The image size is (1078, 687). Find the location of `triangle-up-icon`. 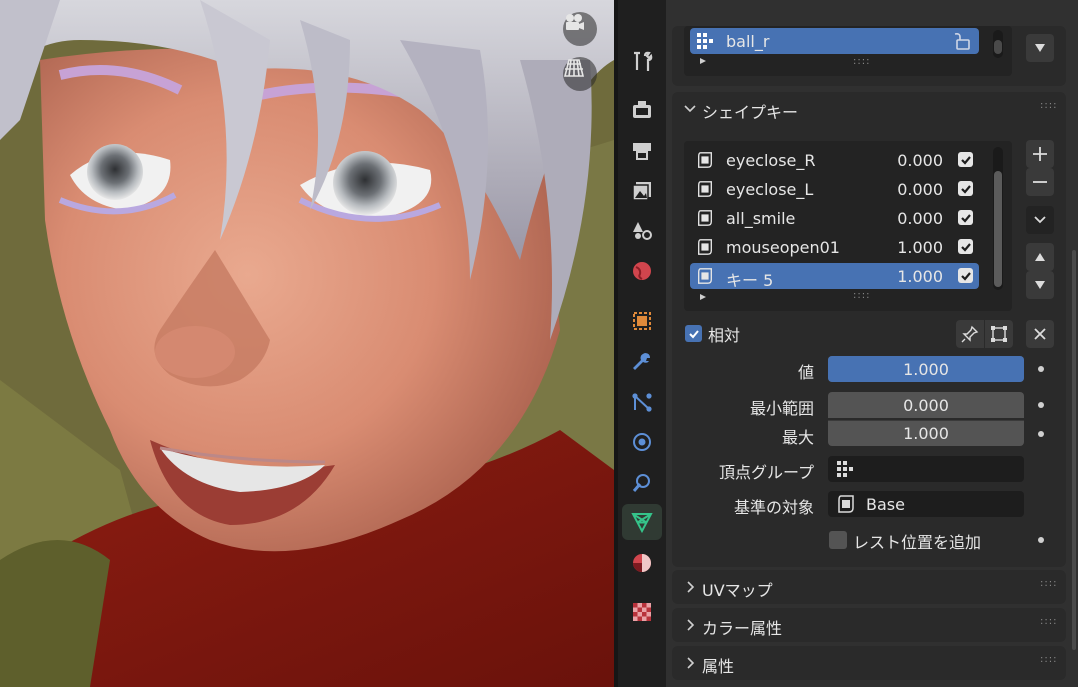

triangle-up-icon is located at coordinates (1040, 257).